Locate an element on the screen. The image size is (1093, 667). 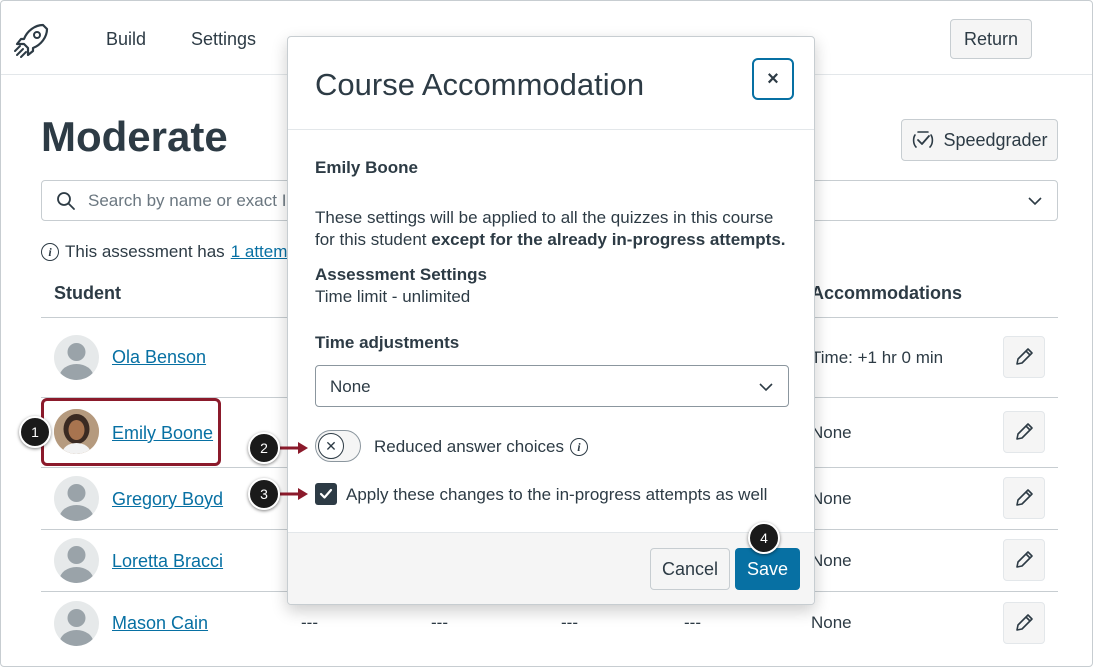
speedgrader-button: Speedgrader is located at coordinates (979, 140).